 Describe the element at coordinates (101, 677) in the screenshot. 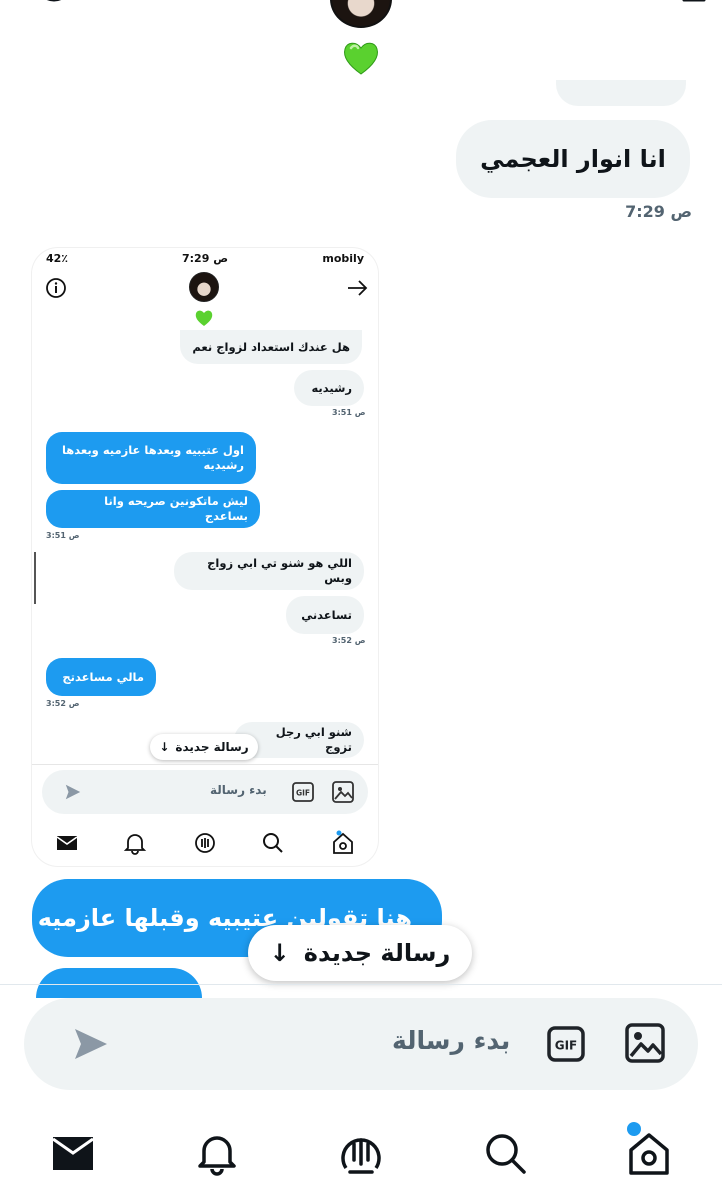

I see `message-bubble: مالي مساعدتج` at that location.